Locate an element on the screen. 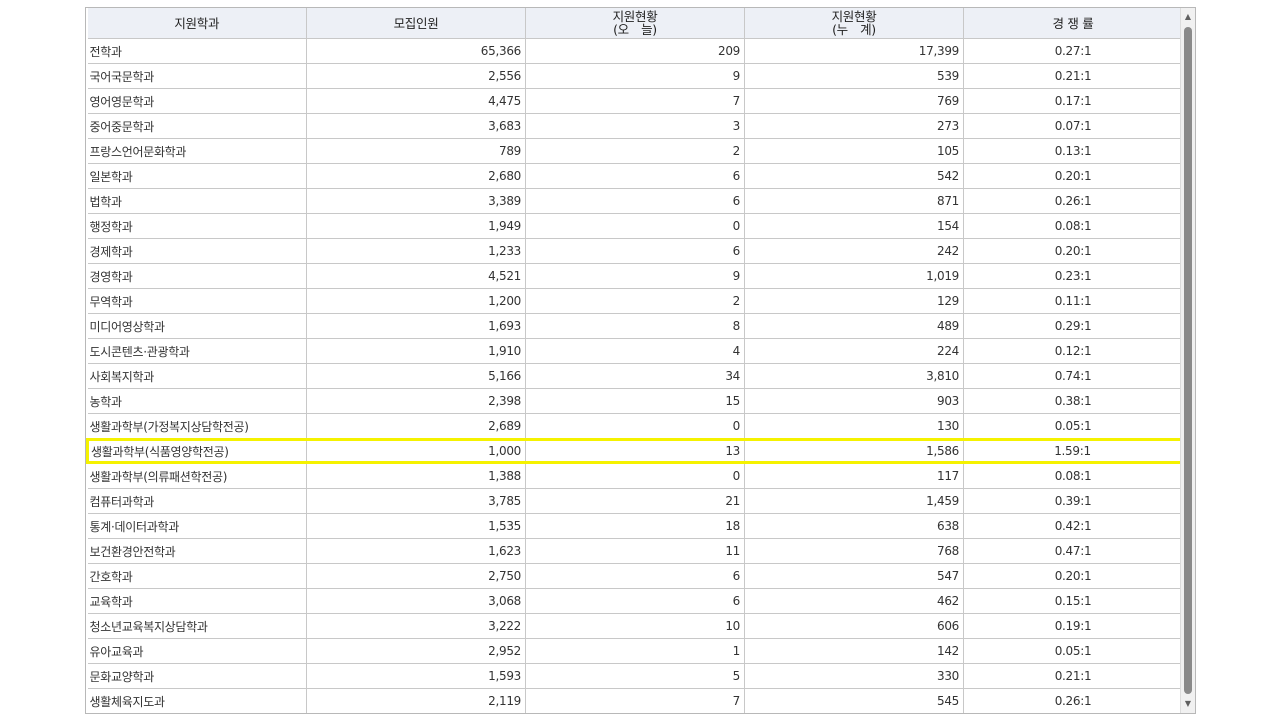  table-row: 교육학과 3,068 6 462 0.15:1 is located at coordinates (635, 601).